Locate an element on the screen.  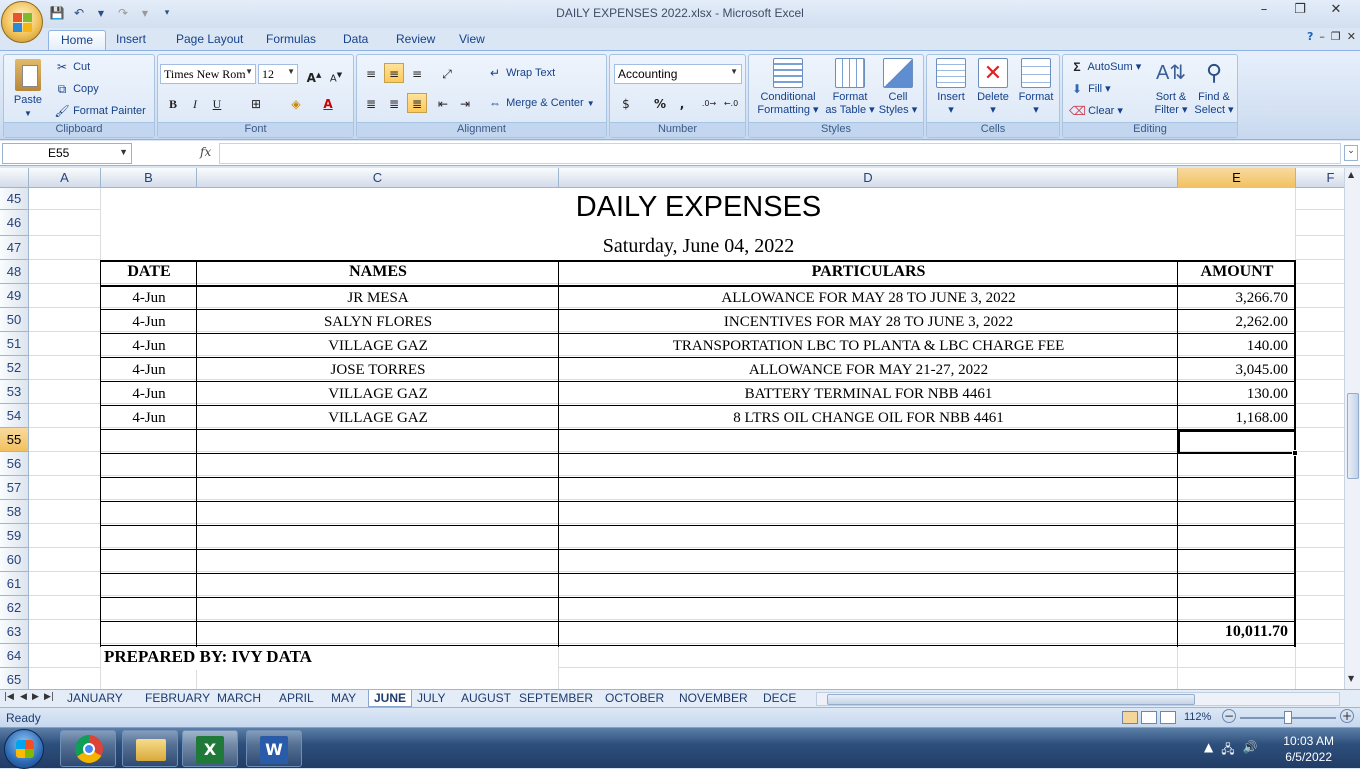
align-top-icon: ≡ is located at coordinates (371, 73).